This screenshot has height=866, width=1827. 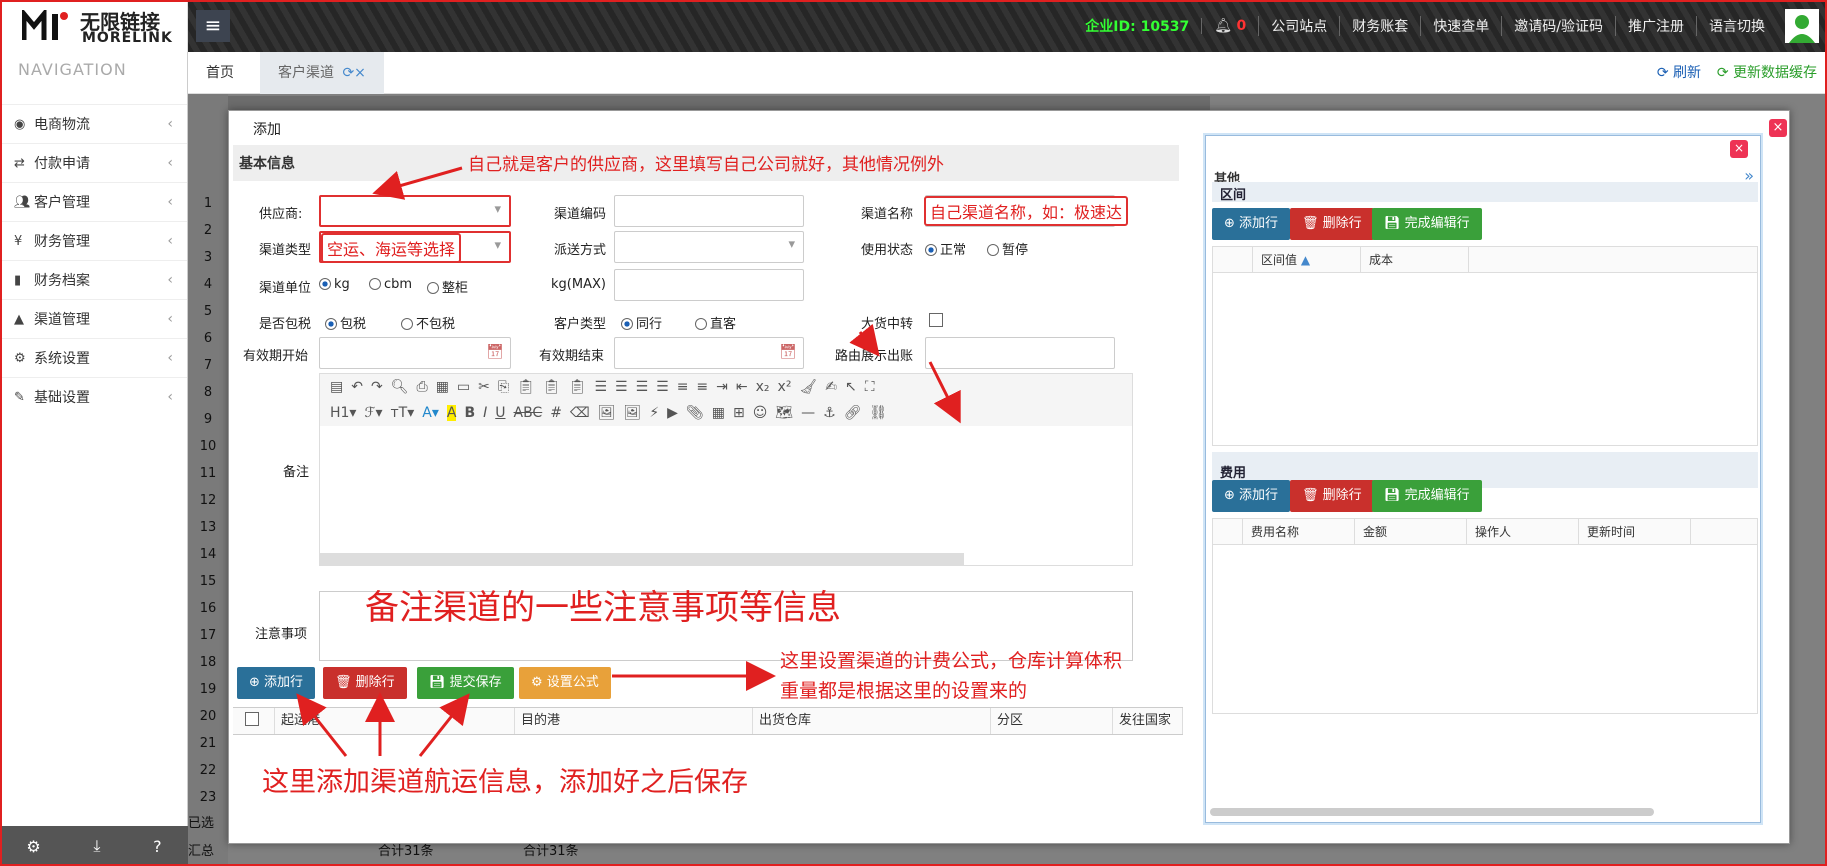 I want to click on cursor-icon: ↖, so click(x=851, y=387).